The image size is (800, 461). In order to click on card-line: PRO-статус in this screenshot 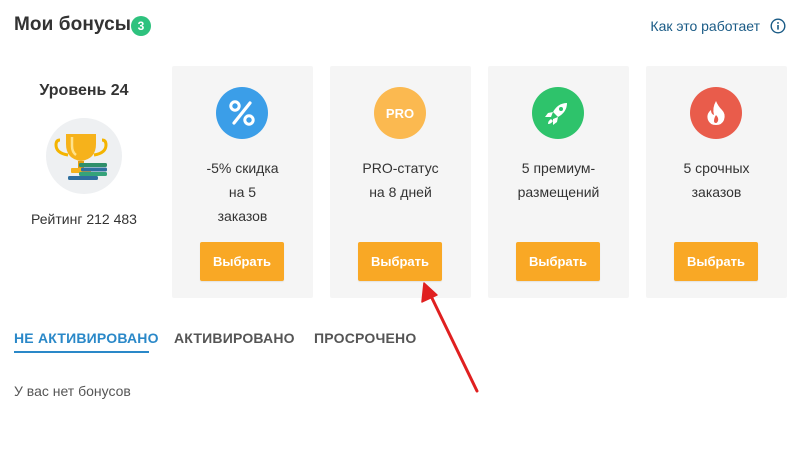, I will do `click(400, 168)`.